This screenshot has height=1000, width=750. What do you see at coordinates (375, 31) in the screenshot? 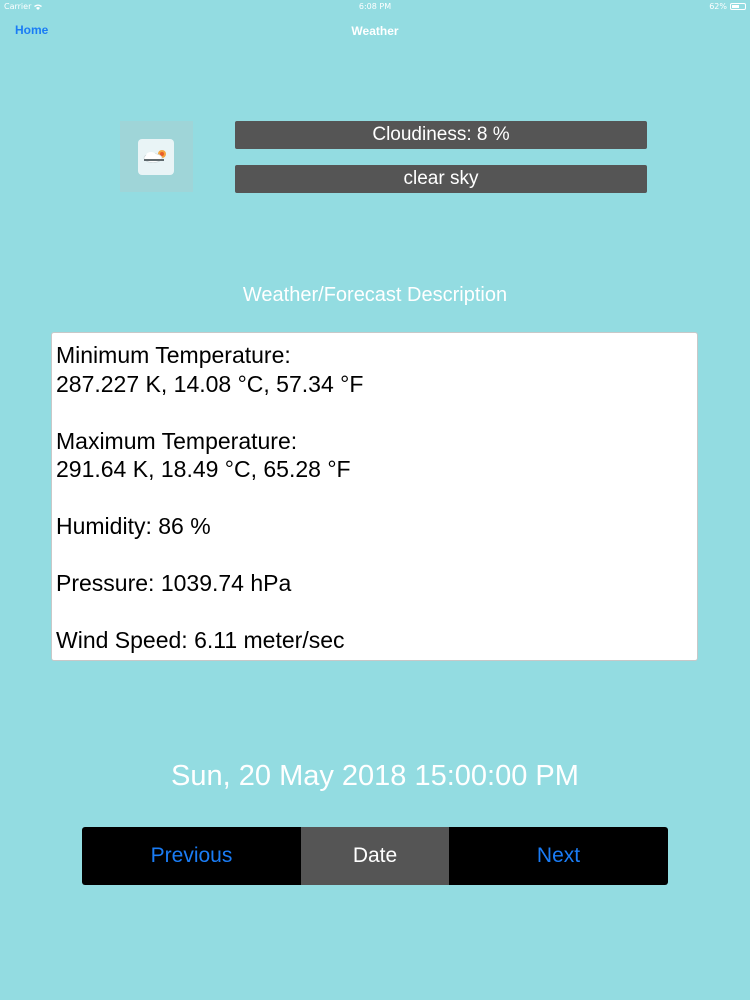
I see `nav-title: Weather` at bounding box center [375, 31].